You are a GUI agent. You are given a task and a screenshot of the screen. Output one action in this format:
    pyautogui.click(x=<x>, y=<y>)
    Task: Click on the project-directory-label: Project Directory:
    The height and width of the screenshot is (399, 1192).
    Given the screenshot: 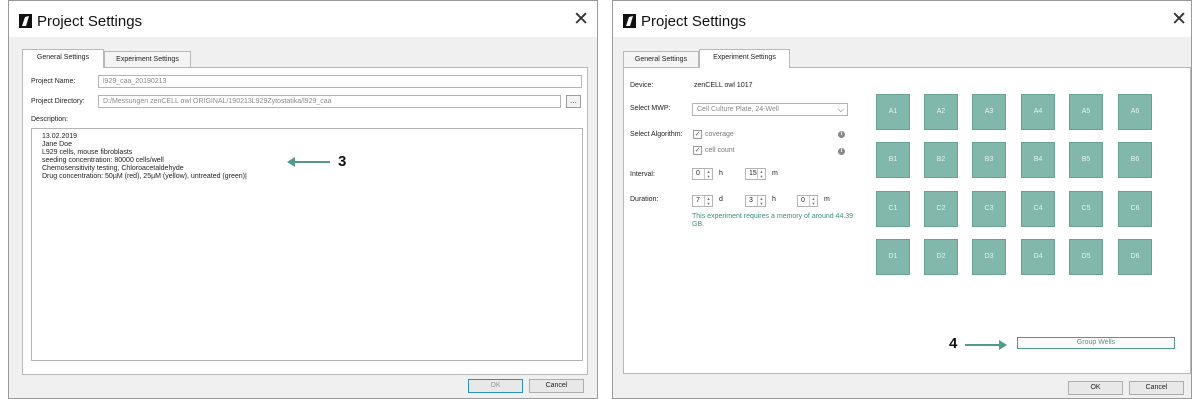 What is the action you would take?
    pyautogui.click(x=58, y=101)
    